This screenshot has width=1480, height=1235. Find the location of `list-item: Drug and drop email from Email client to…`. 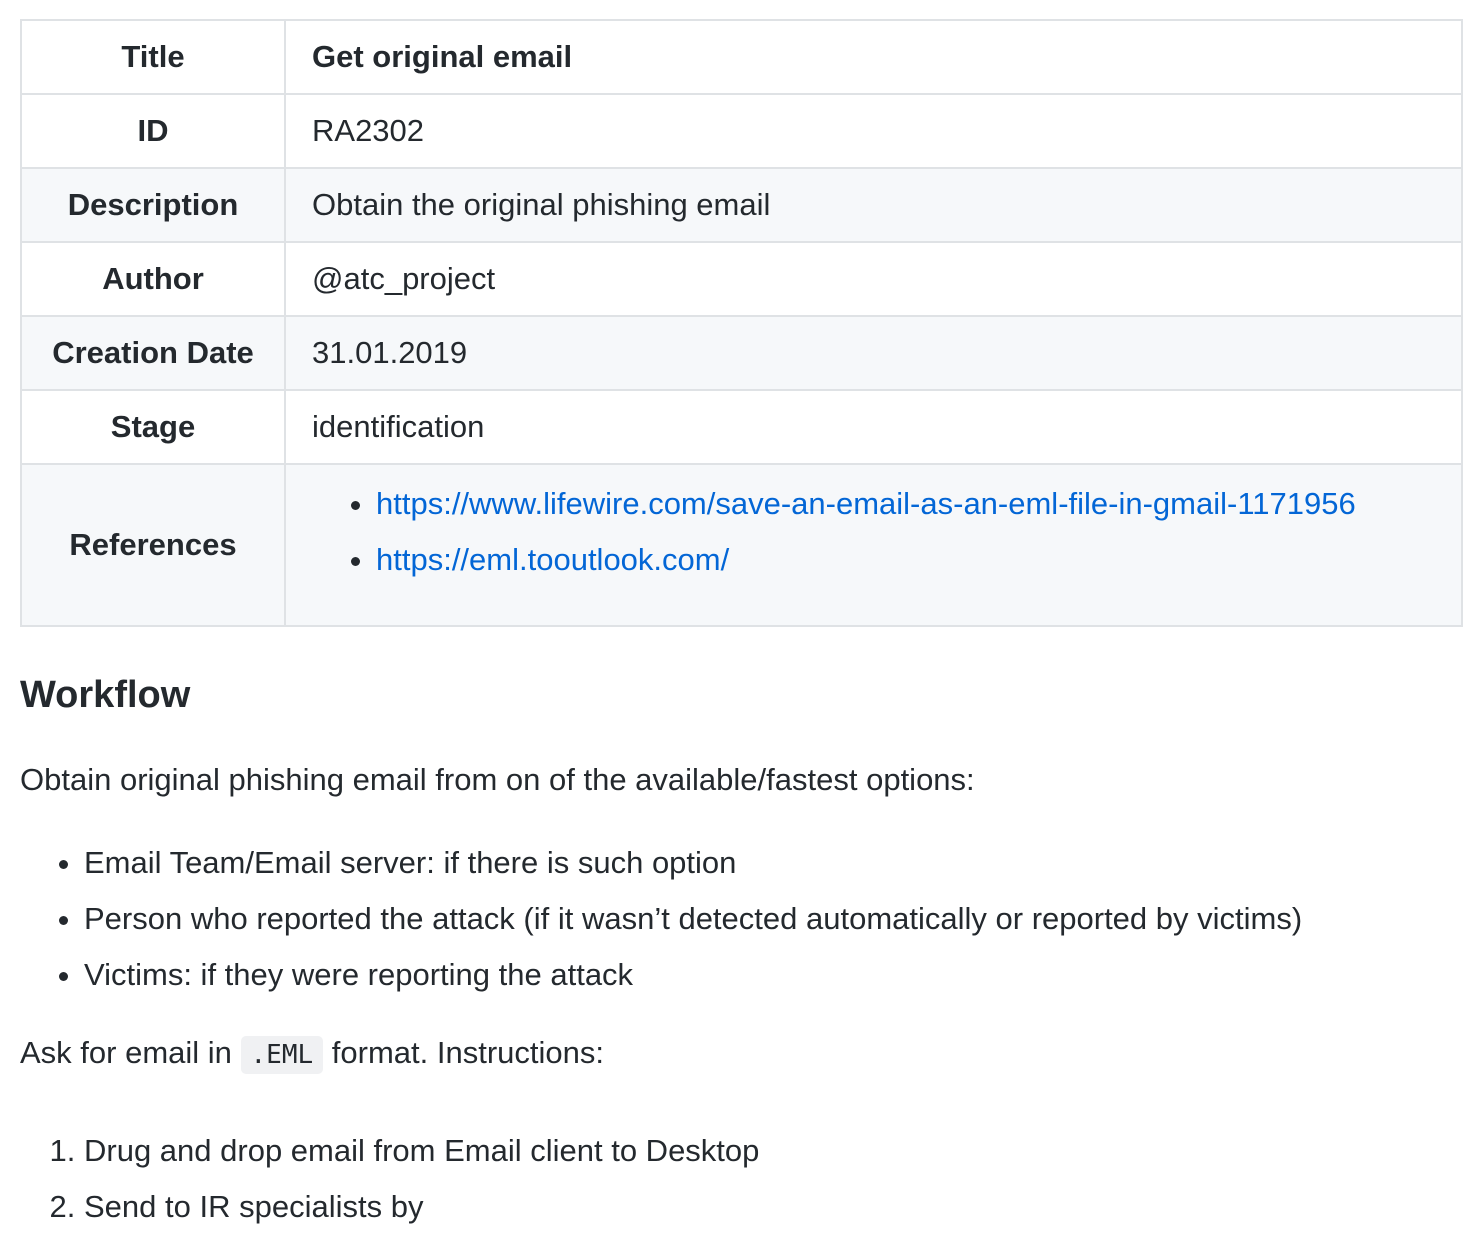

list-item: Drug and drop email from Email client to… is located at coordinates (421, 1151).